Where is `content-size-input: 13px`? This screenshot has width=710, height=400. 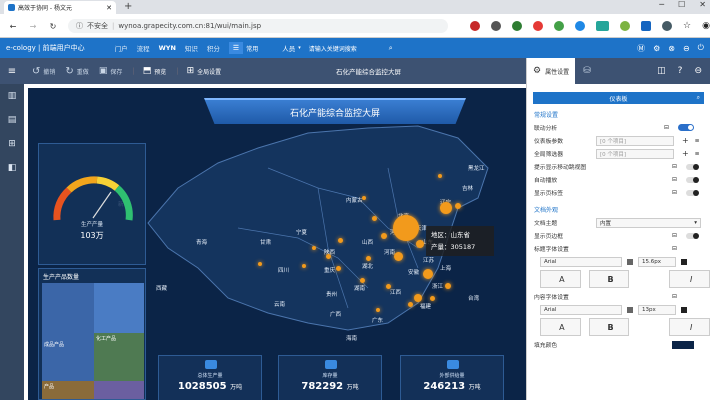
content-size-input: 13px is located at coordinates (657, 309).